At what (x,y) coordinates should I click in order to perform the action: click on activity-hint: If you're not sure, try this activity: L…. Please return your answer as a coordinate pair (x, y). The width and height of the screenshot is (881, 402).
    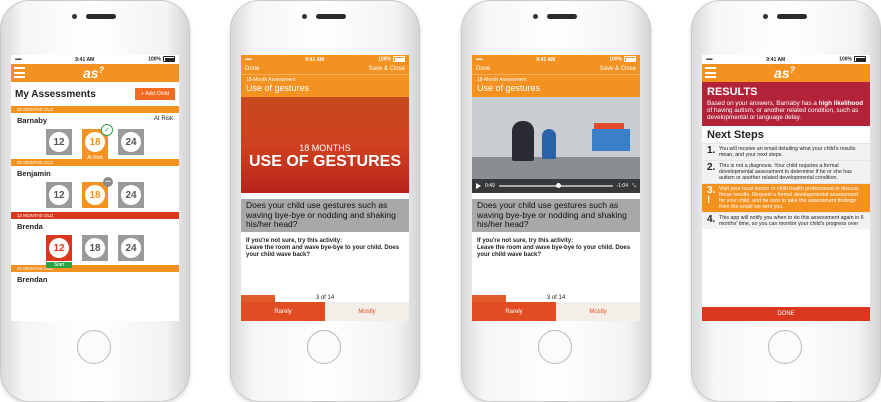
    Looking at the image, I should click on (323, 247).